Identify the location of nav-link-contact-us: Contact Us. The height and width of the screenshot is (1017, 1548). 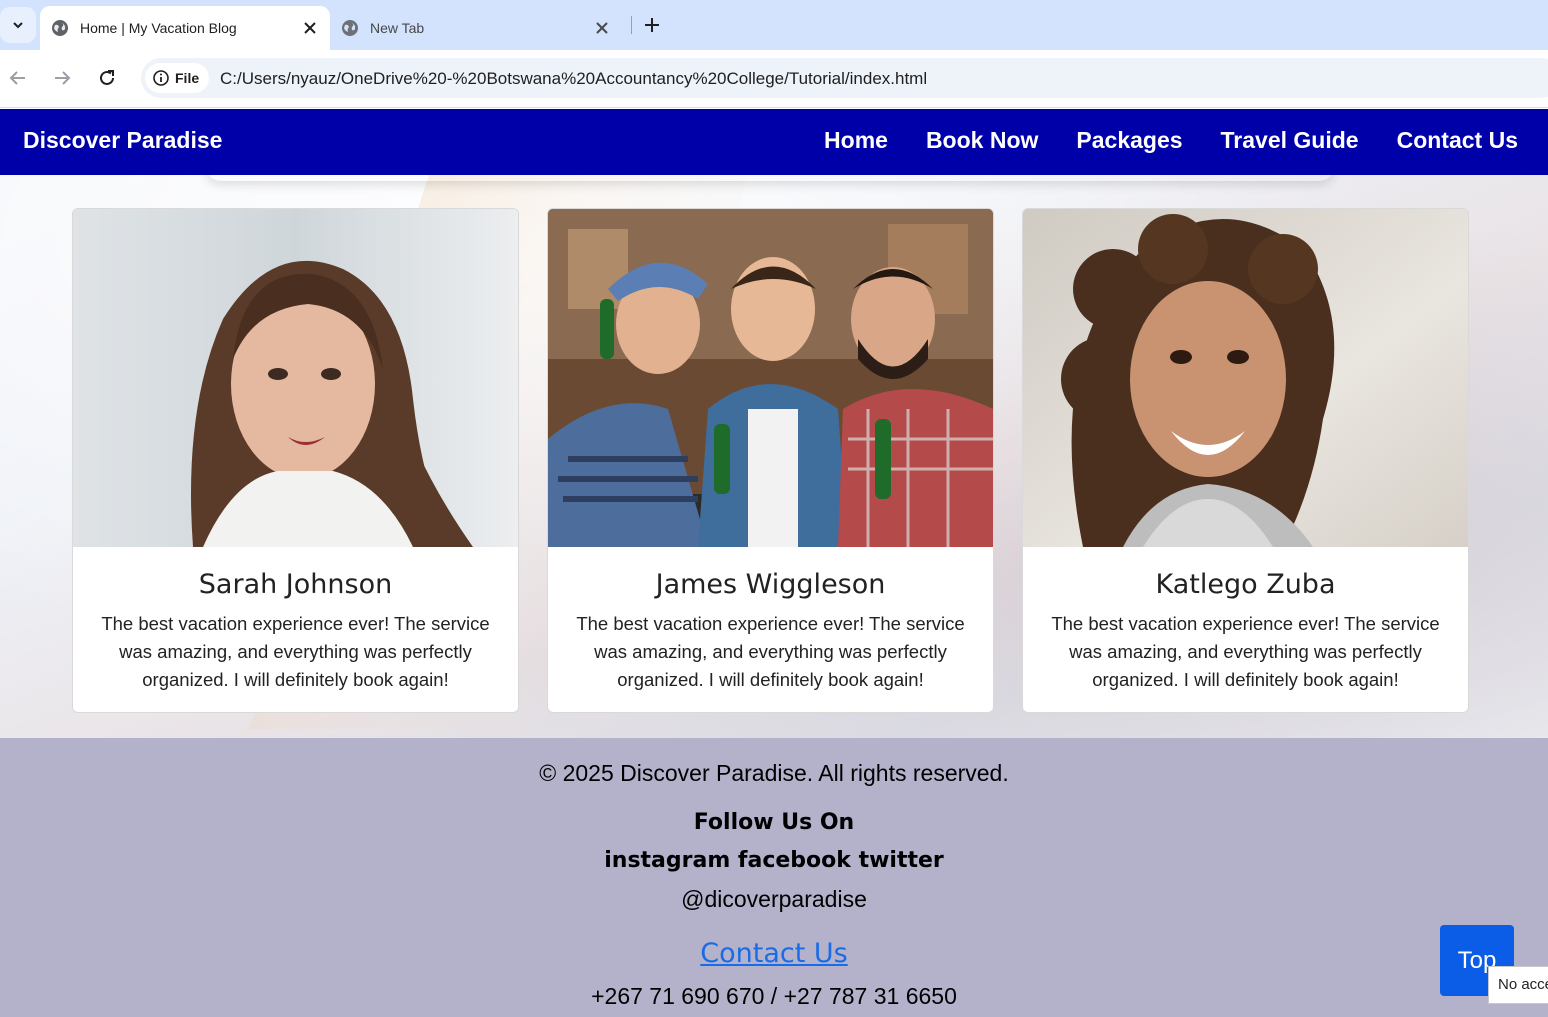
(1457, 140).